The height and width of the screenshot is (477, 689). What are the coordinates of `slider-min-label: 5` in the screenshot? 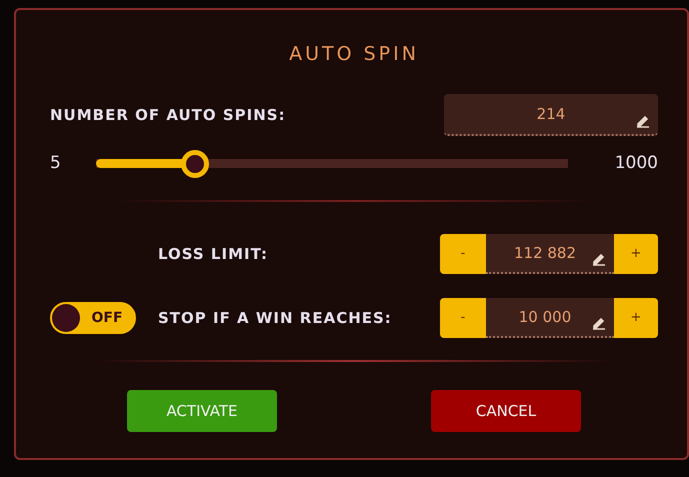 It's located at (56, 164).